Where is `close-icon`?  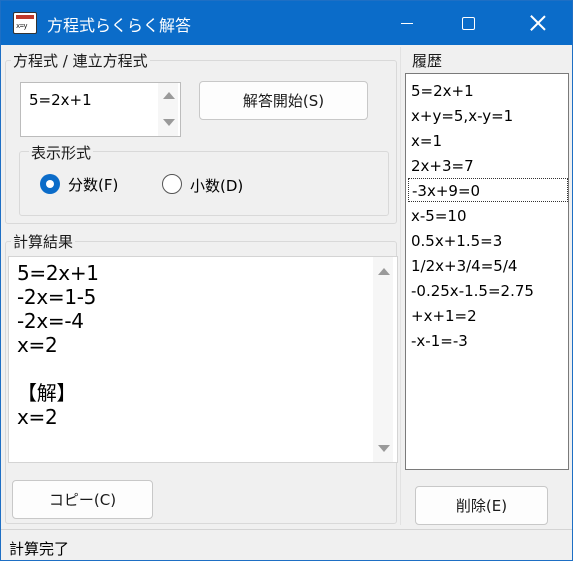
close-icon is located at coordinates (538, 23).